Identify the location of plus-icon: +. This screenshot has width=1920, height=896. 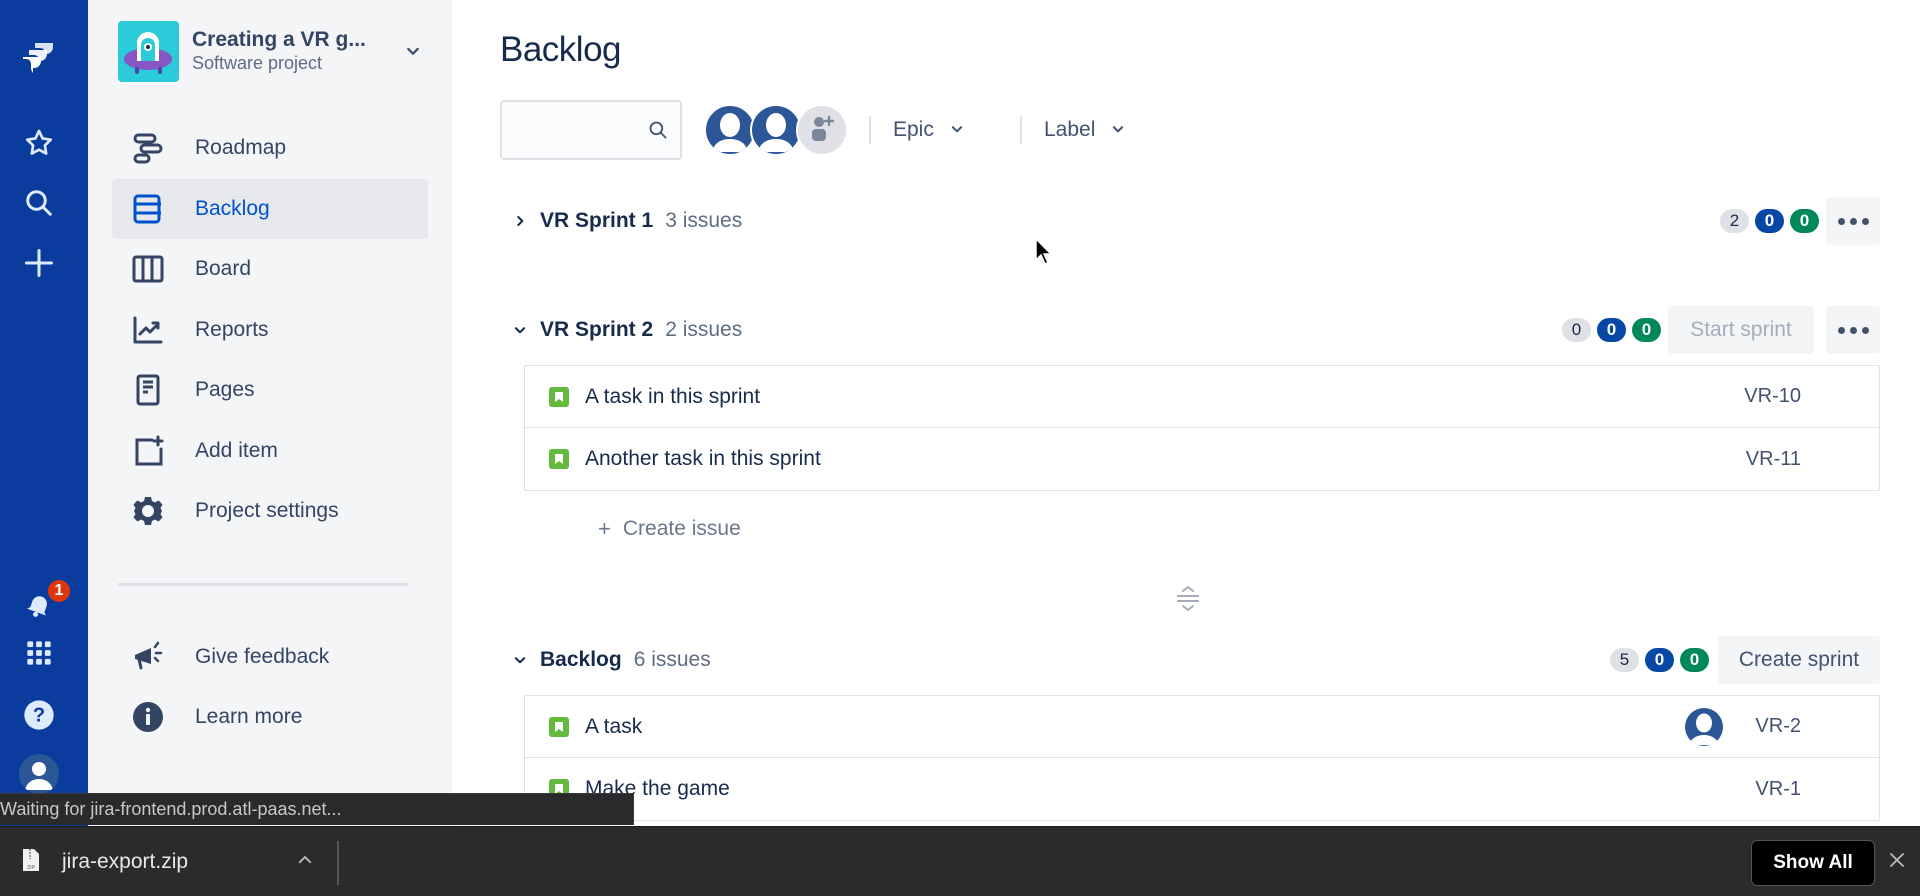
(604, 528).